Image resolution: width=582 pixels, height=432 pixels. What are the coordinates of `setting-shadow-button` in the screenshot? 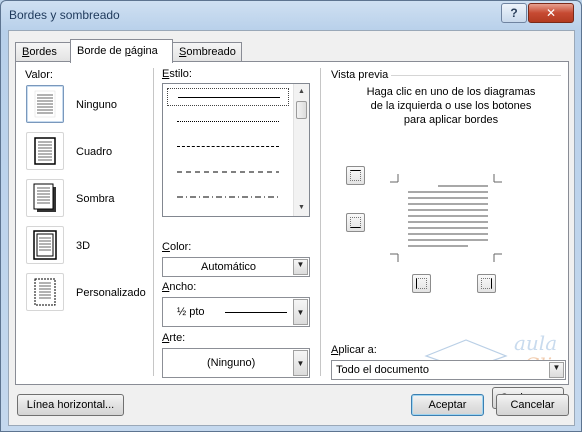 It's located at (45, 198).